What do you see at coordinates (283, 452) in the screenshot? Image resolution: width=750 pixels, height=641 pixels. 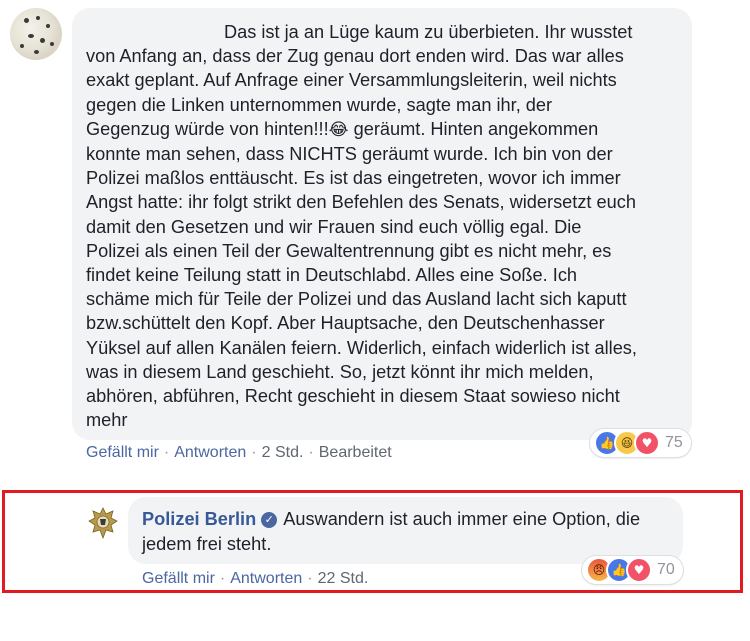 I see `timestamp: 2 Std.` at bounding box center [283, 452].